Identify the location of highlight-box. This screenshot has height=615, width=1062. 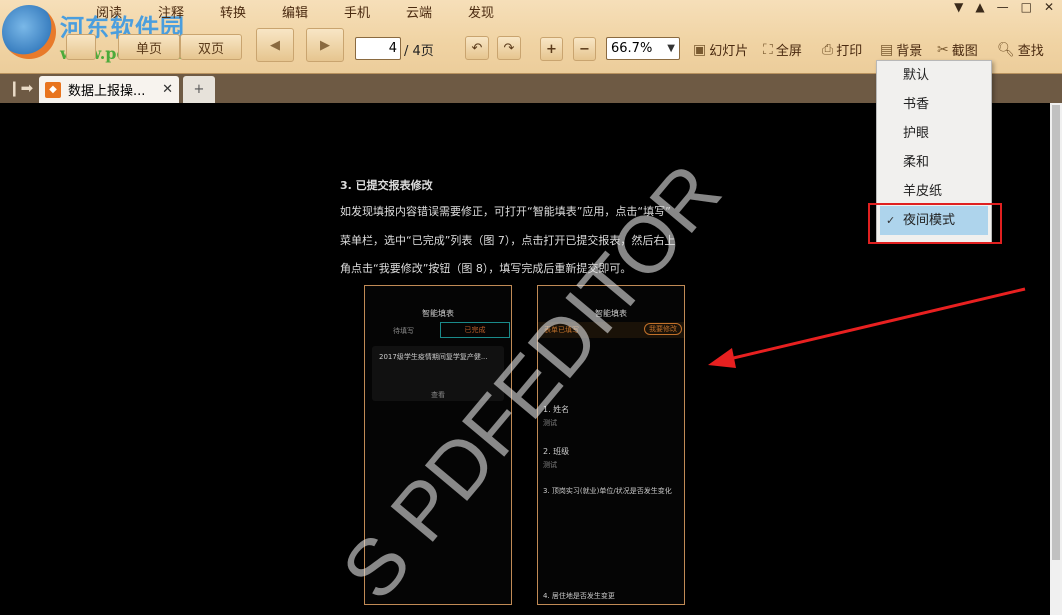
(935, 223).